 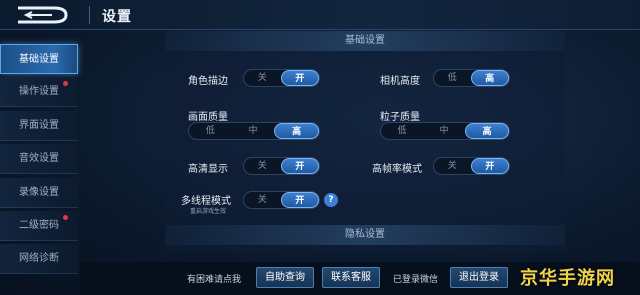 I want to click on high-fps-label: 高帧率模式, so click(x=397, y=169).